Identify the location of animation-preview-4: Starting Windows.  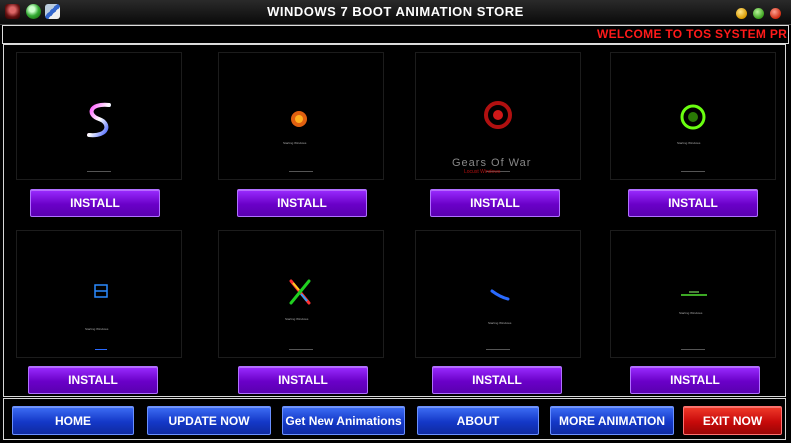
(693, 116).